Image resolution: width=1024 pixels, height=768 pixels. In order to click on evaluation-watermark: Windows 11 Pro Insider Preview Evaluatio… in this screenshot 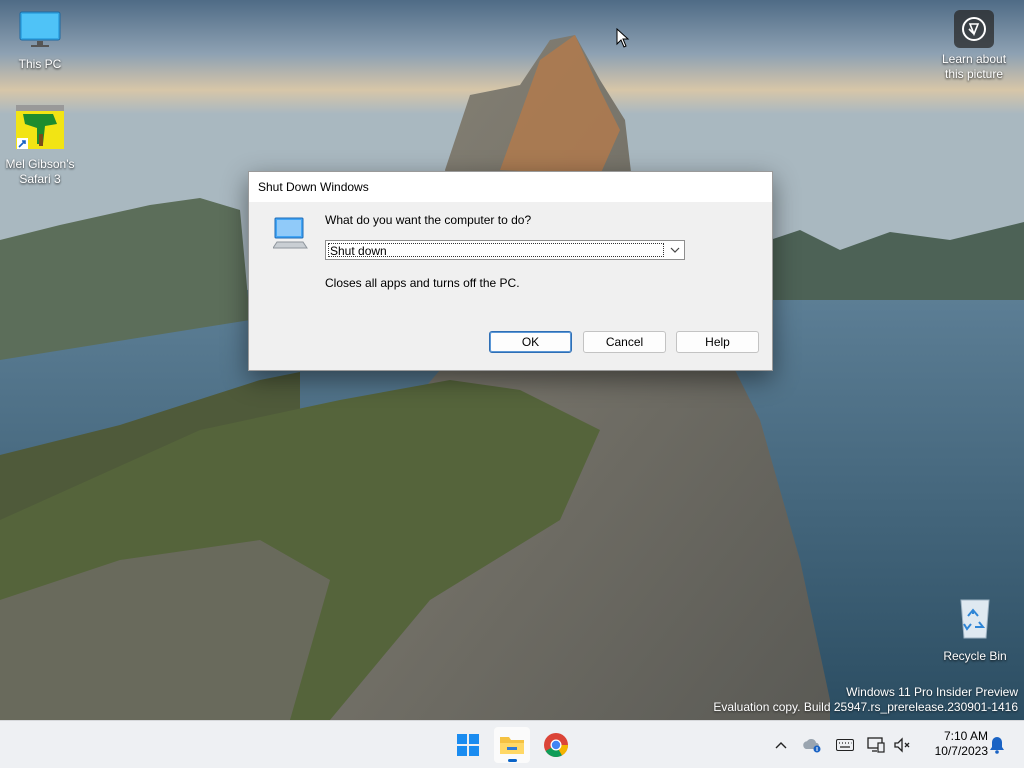, I will do `click(865, 700)`.